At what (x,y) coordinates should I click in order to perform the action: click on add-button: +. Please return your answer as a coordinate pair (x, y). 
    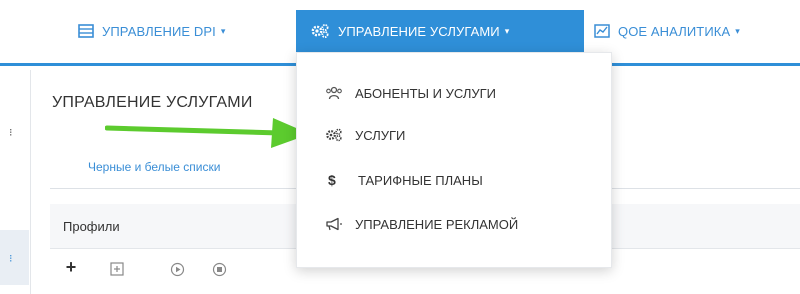
    Looking at the image, I should click on (71, 267).